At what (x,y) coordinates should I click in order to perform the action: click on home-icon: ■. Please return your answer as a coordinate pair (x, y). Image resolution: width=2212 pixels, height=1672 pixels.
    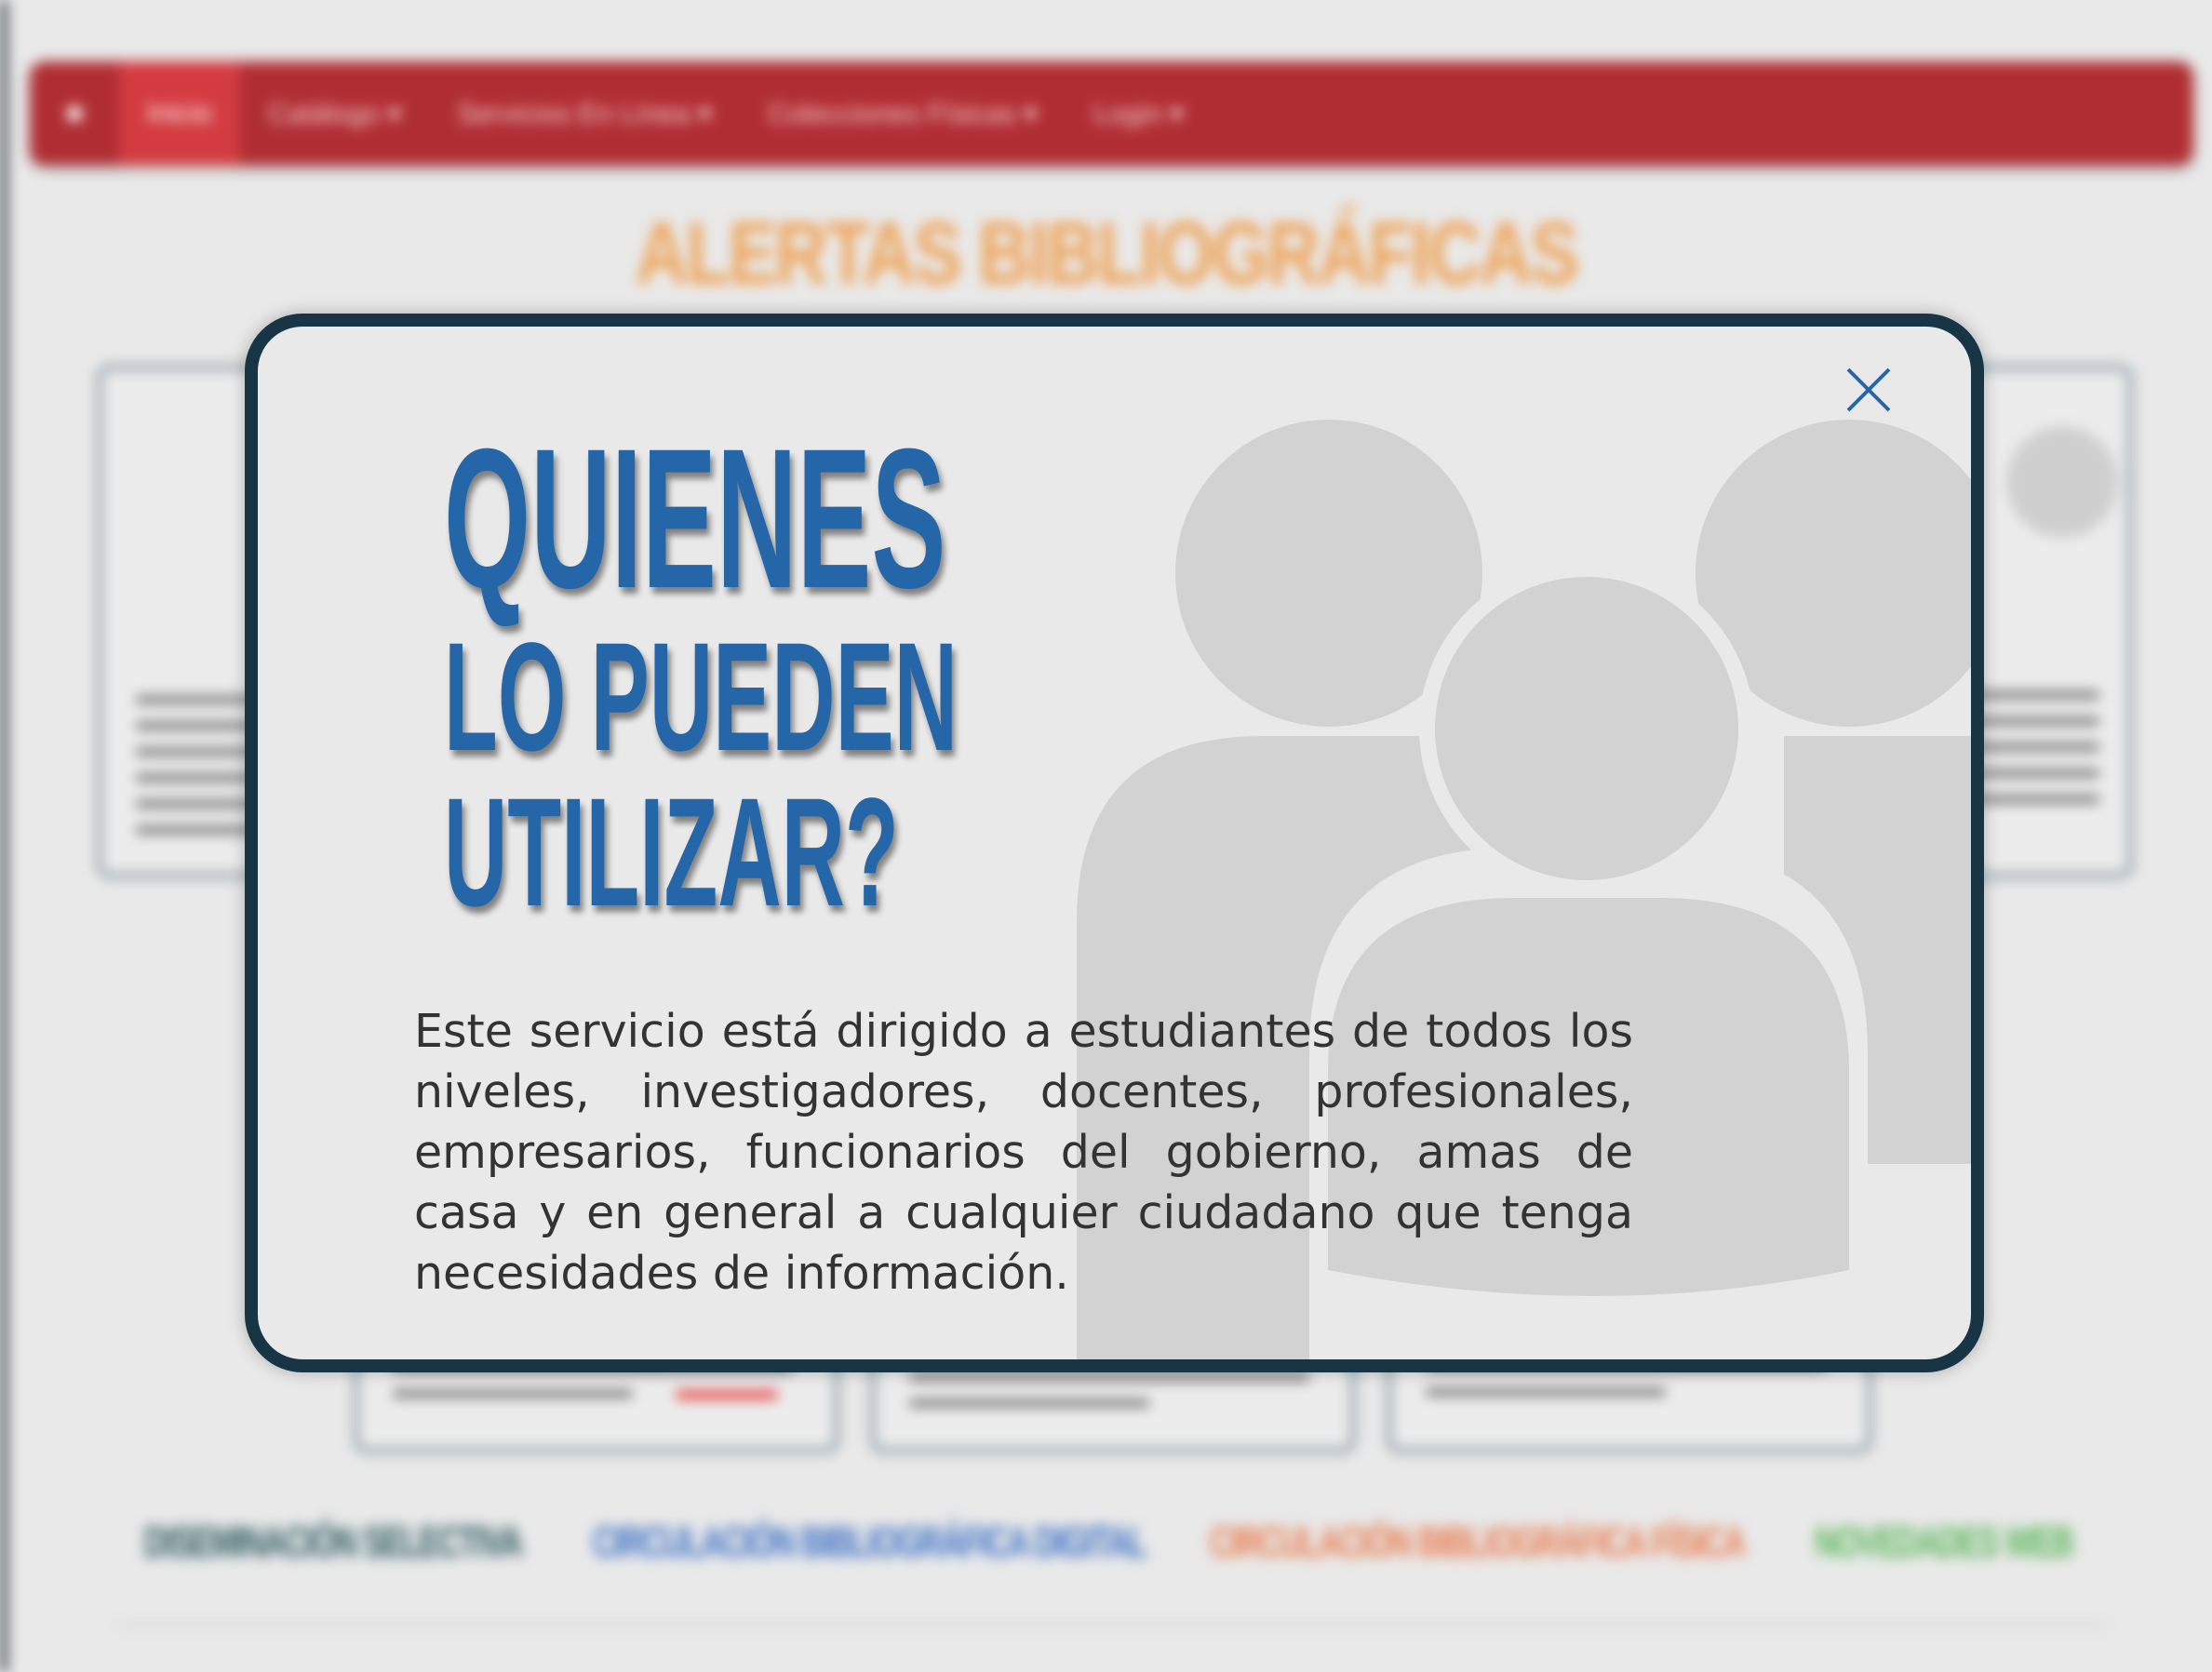
    Looking at the image, I should click on (74, 113).